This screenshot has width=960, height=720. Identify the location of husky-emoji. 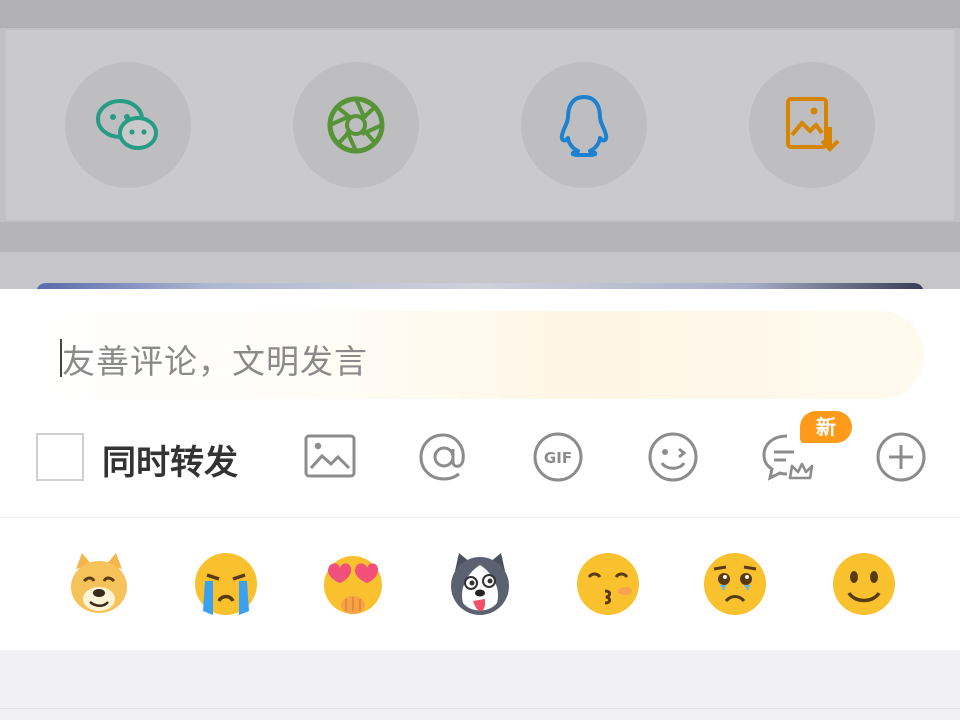
(480, 584).